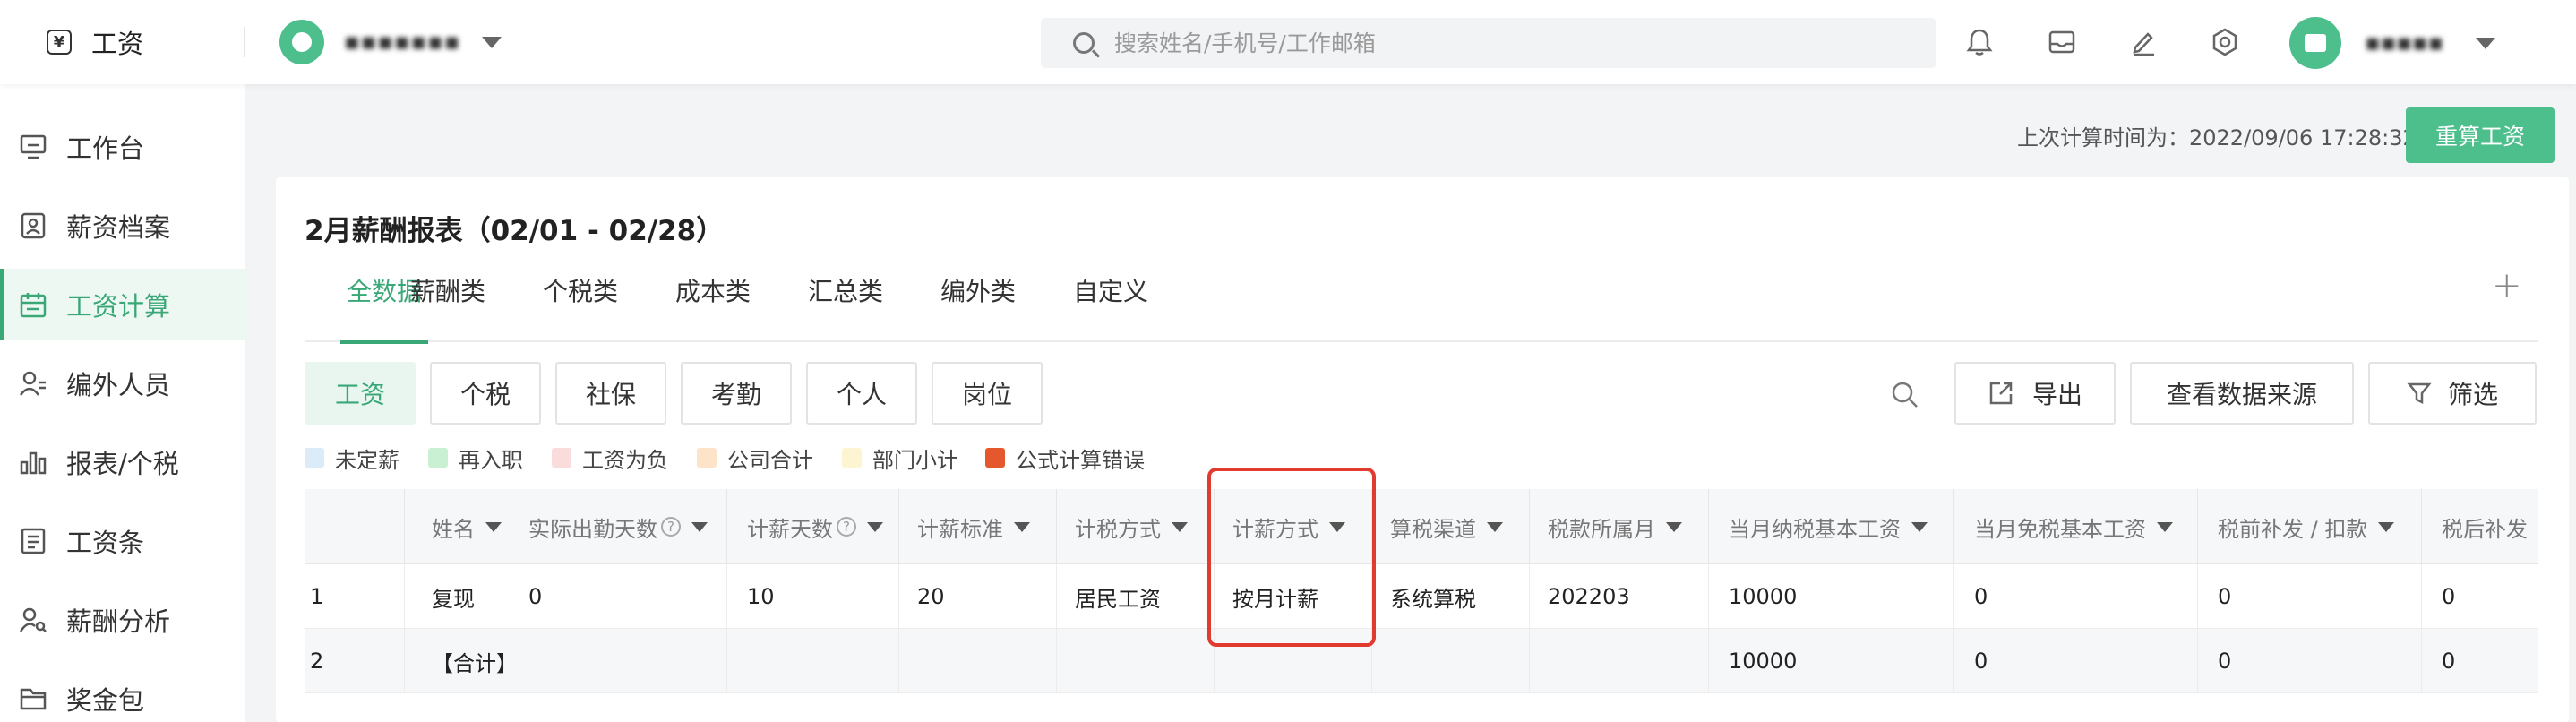 The width and height of the screenshot is (2576, 722). Describe the element at coordinates (1905, 395) in the screenshot. I see `table-search-icon` at that location.